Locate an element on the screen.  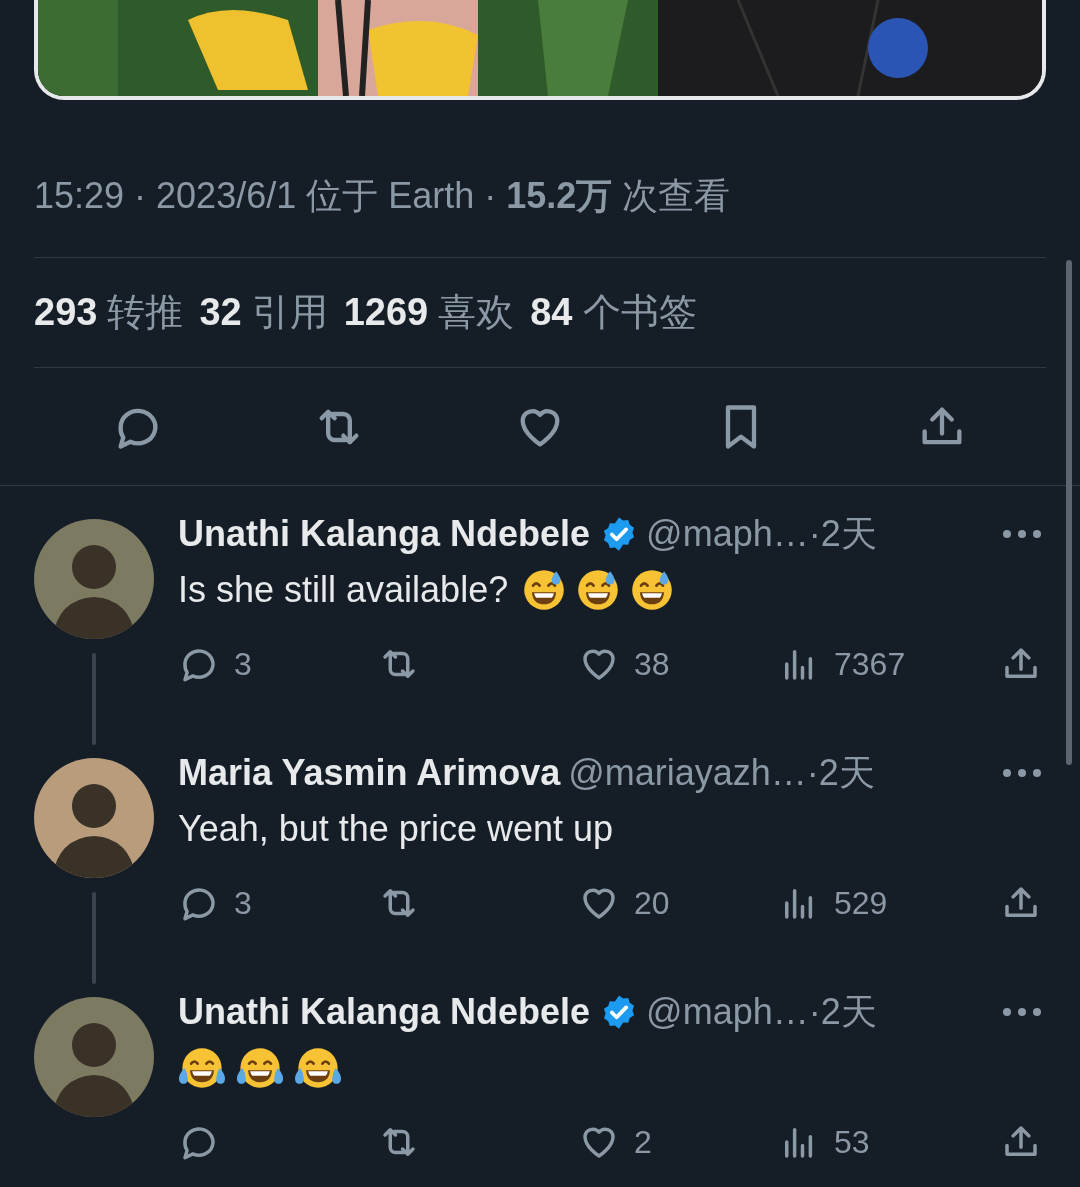
like-count: 20 is located at coordinates (652, 903).